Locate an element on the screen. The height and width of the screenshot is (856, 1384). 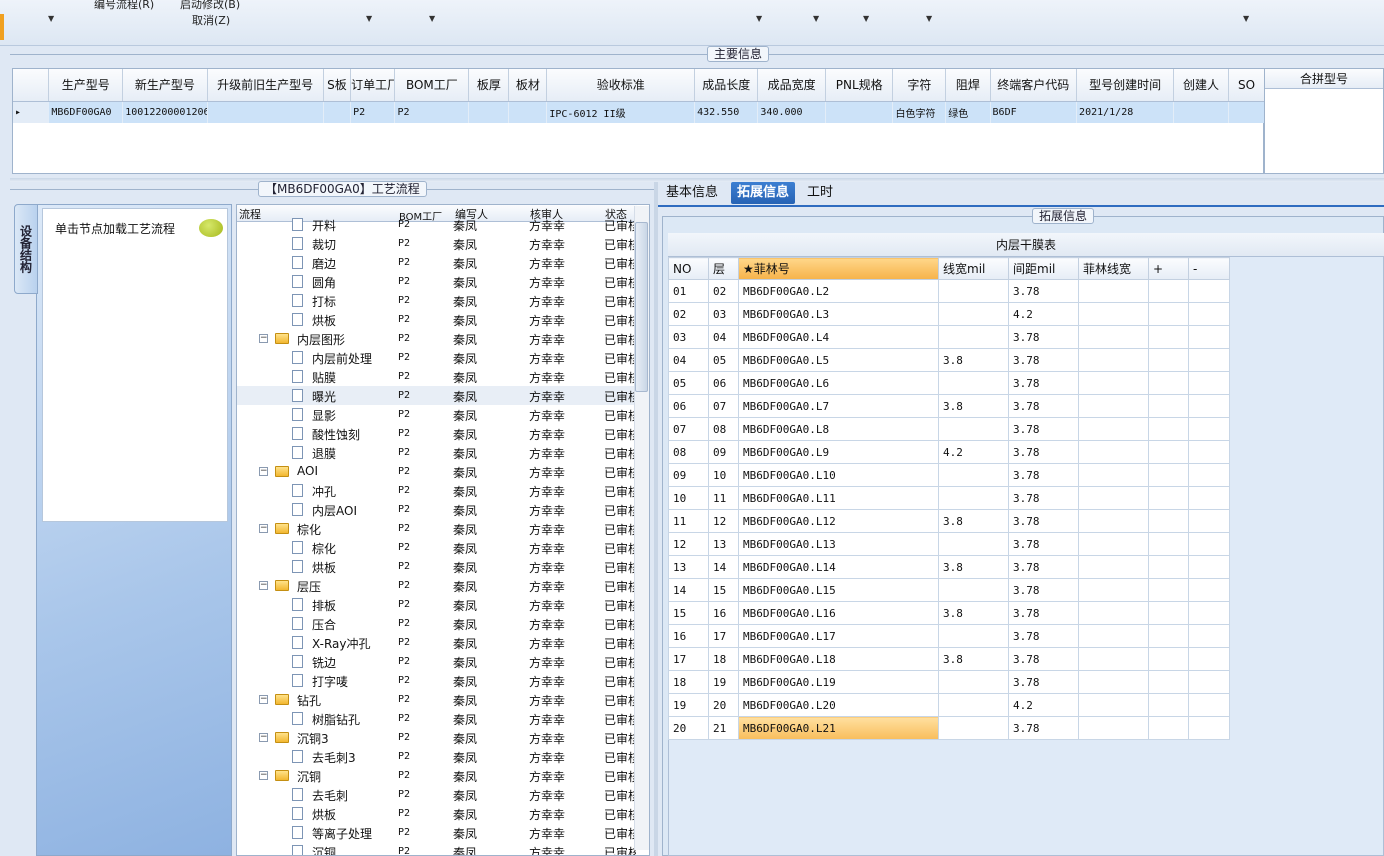
film-column-header: 线宽mil is located at coordinates (973, 268).